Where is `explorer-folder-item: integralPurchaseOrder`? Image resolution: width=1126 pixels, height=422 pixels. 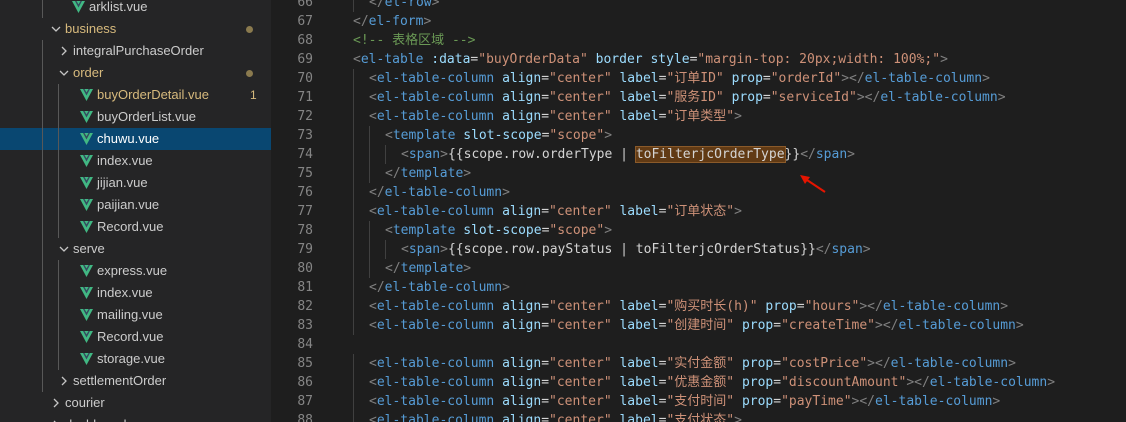 explorer-folder-item: integralPurchaseOrder is located at coordinates (135, 51).